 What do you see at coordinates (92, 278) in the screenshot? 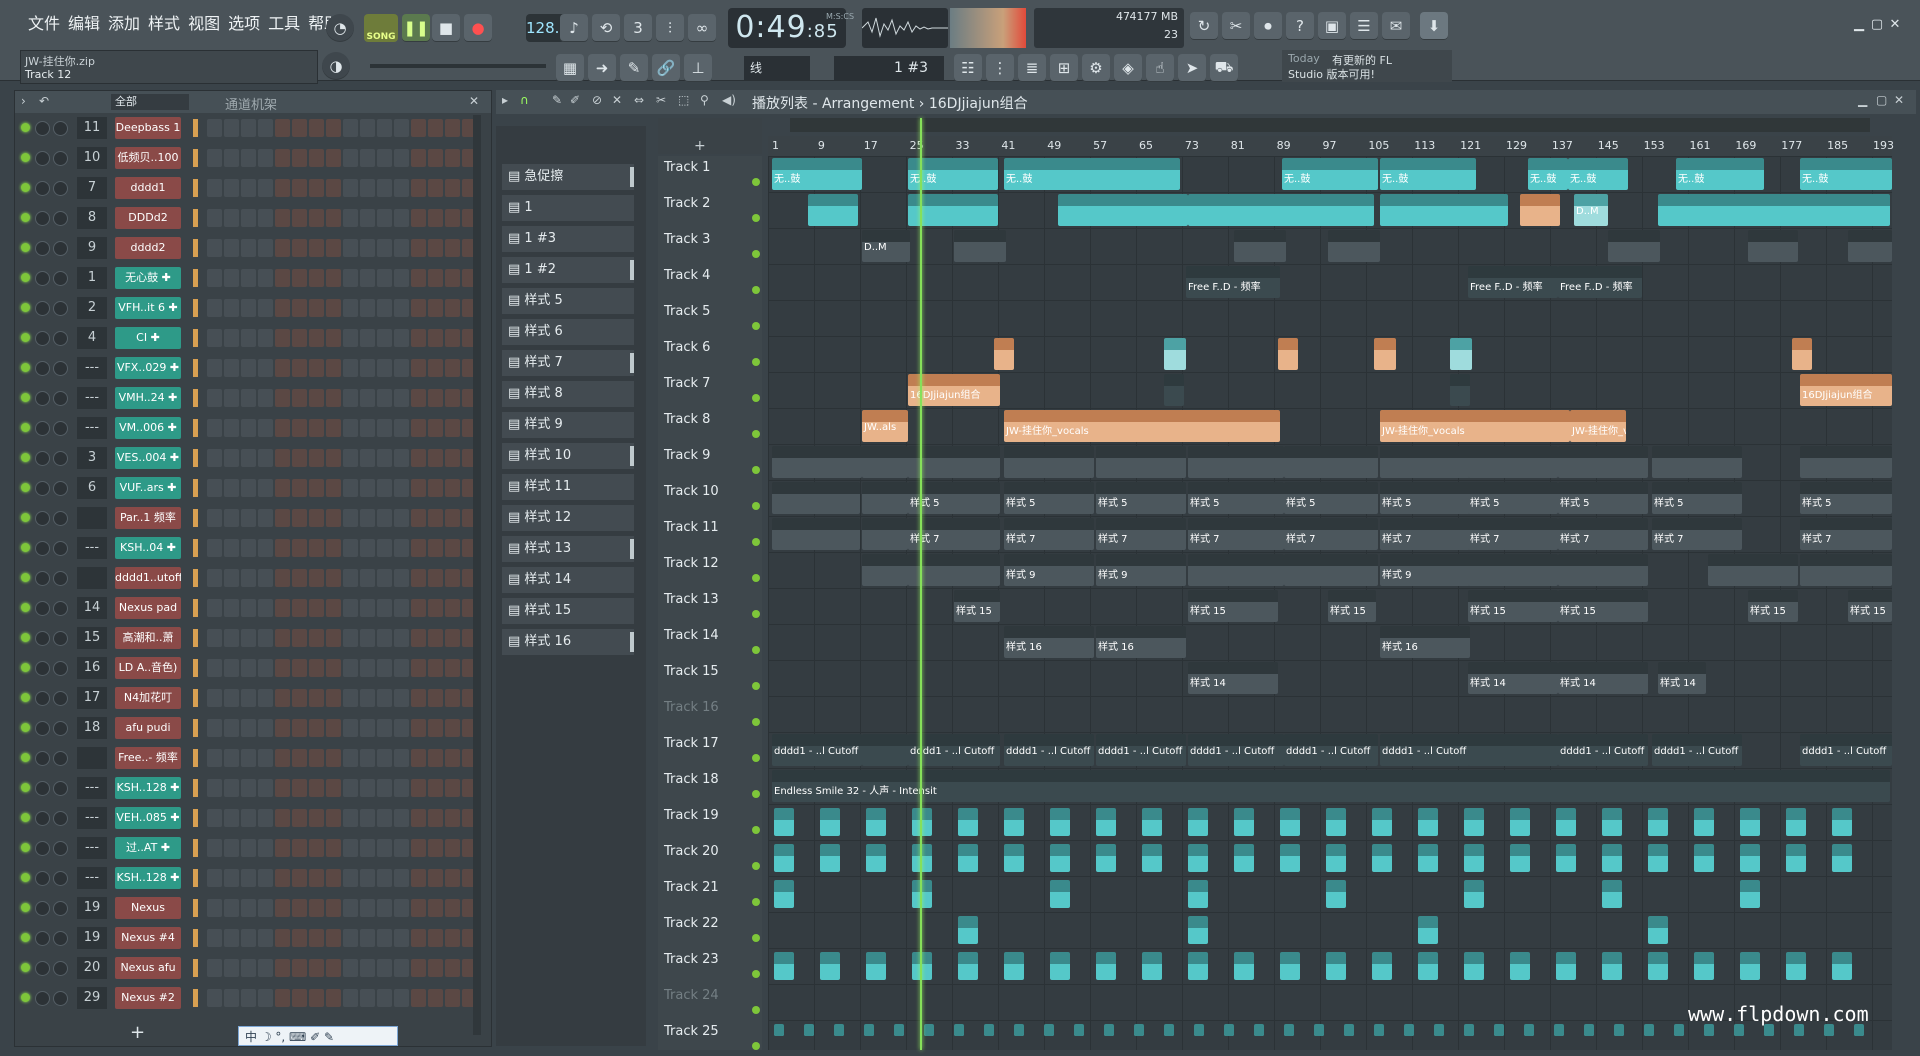
I see `channel-mixer-number: 1` at bounding box center [92, 278].